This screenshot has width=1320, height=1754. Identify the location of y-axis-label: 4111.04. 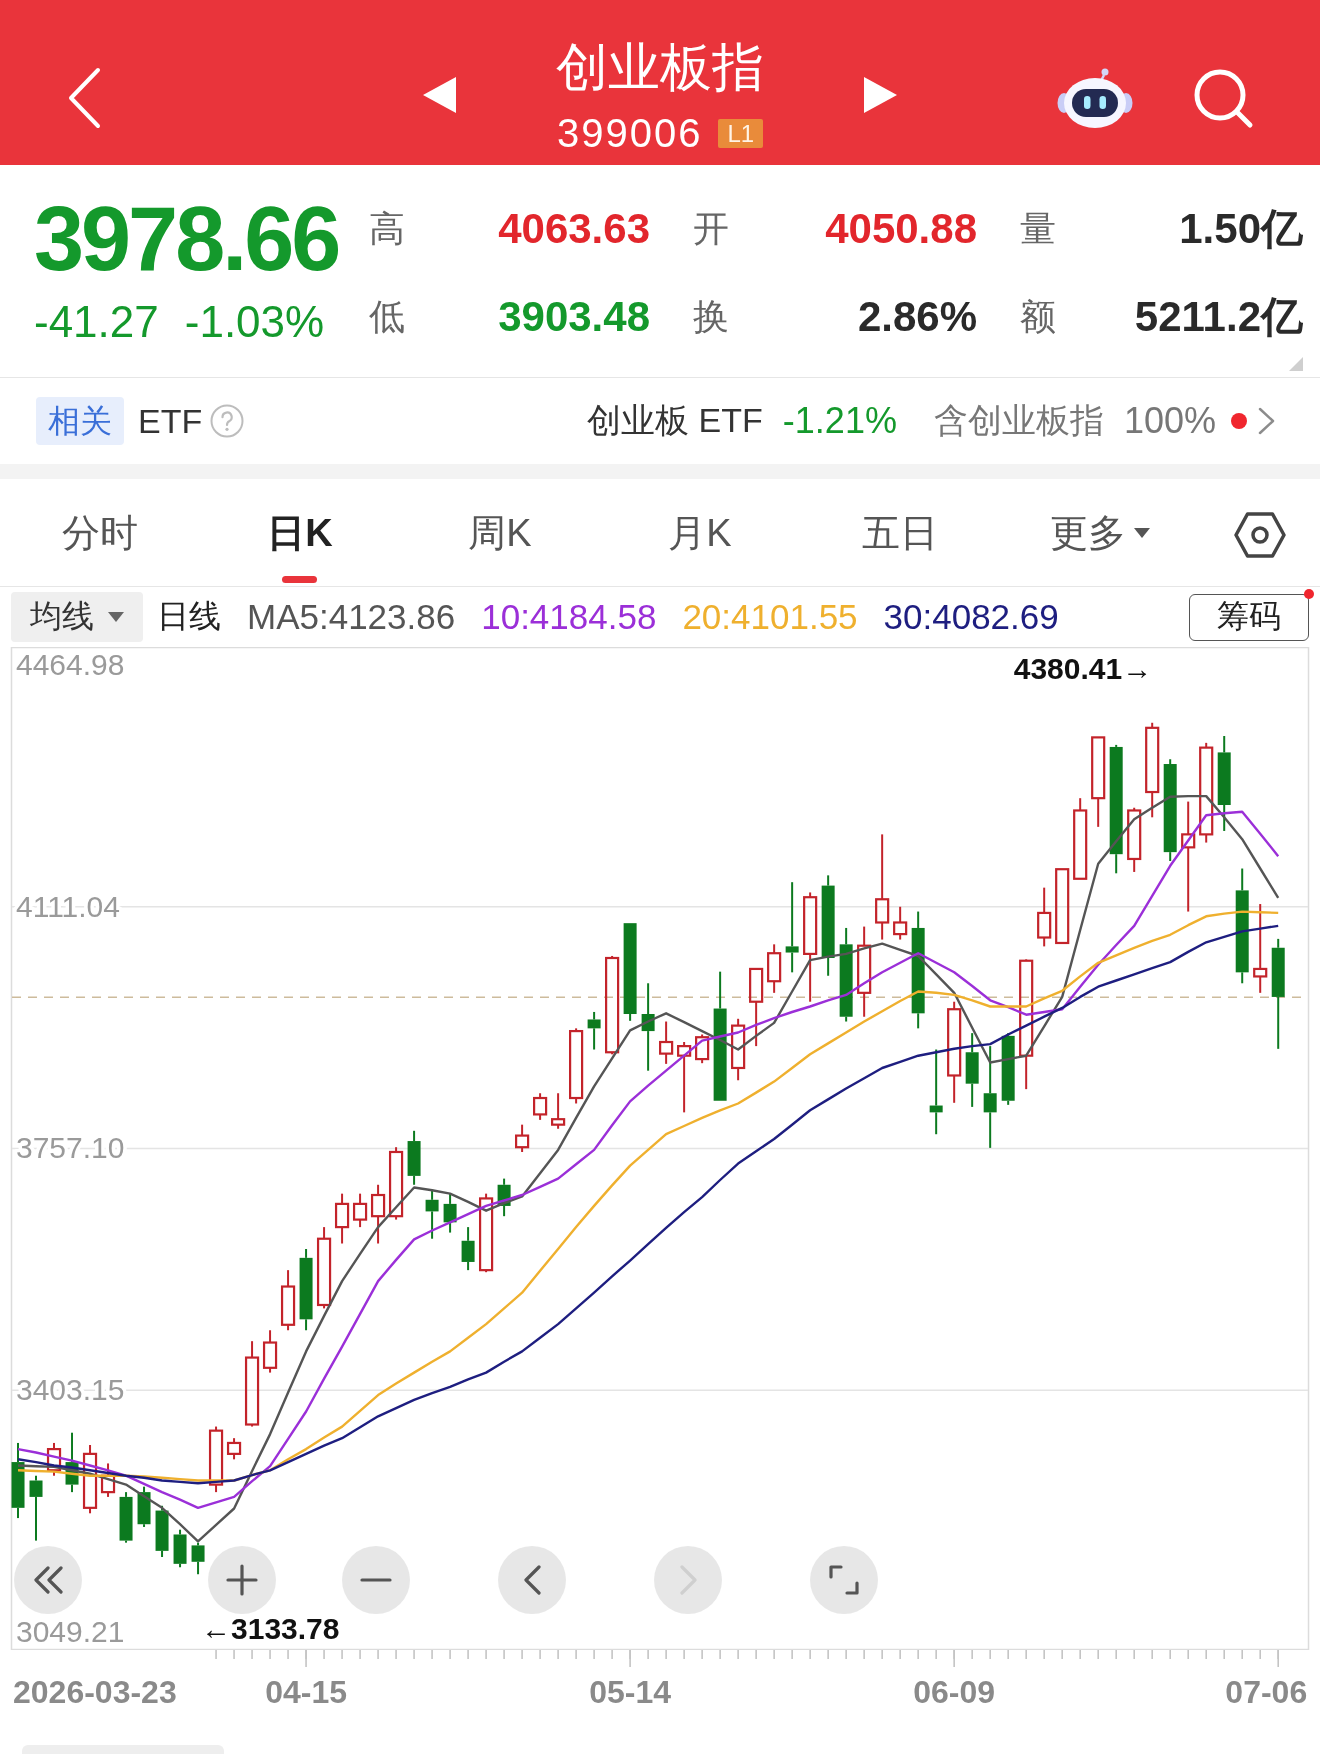
(68, 906).